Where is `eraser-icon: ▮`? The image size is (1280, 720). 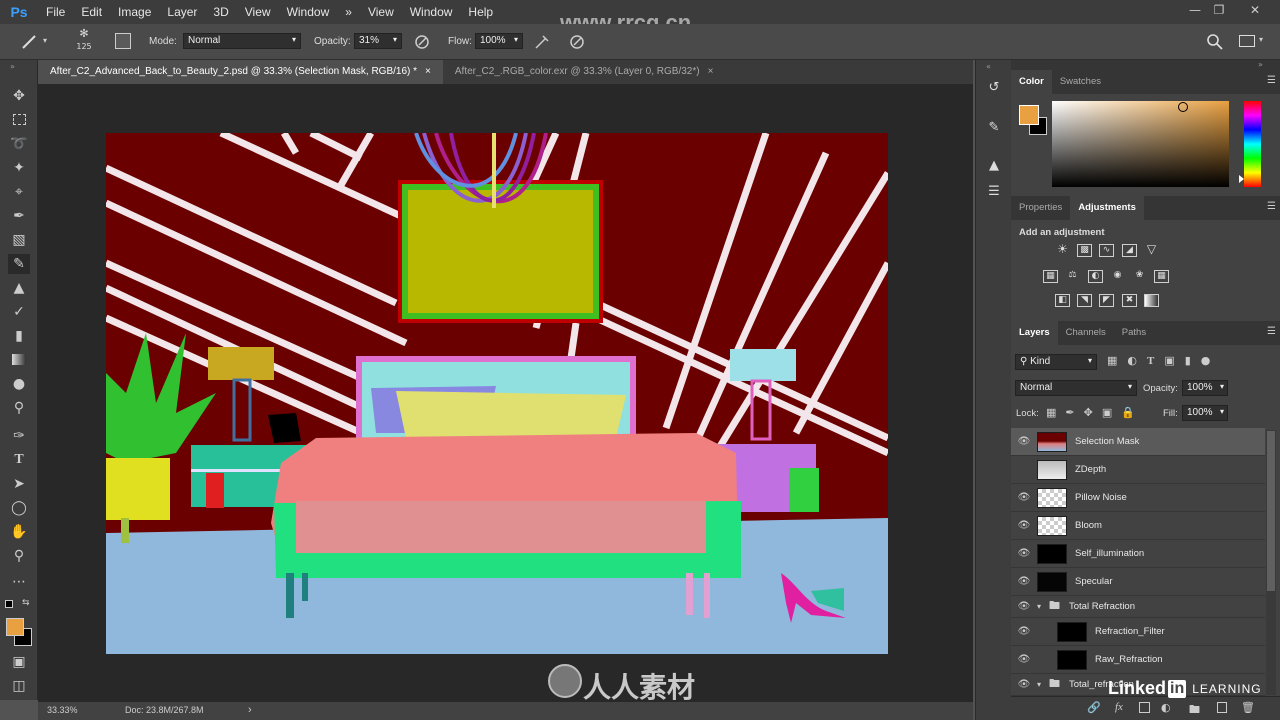
eraser-icon: ▮ is located at coordinates (19, 336).